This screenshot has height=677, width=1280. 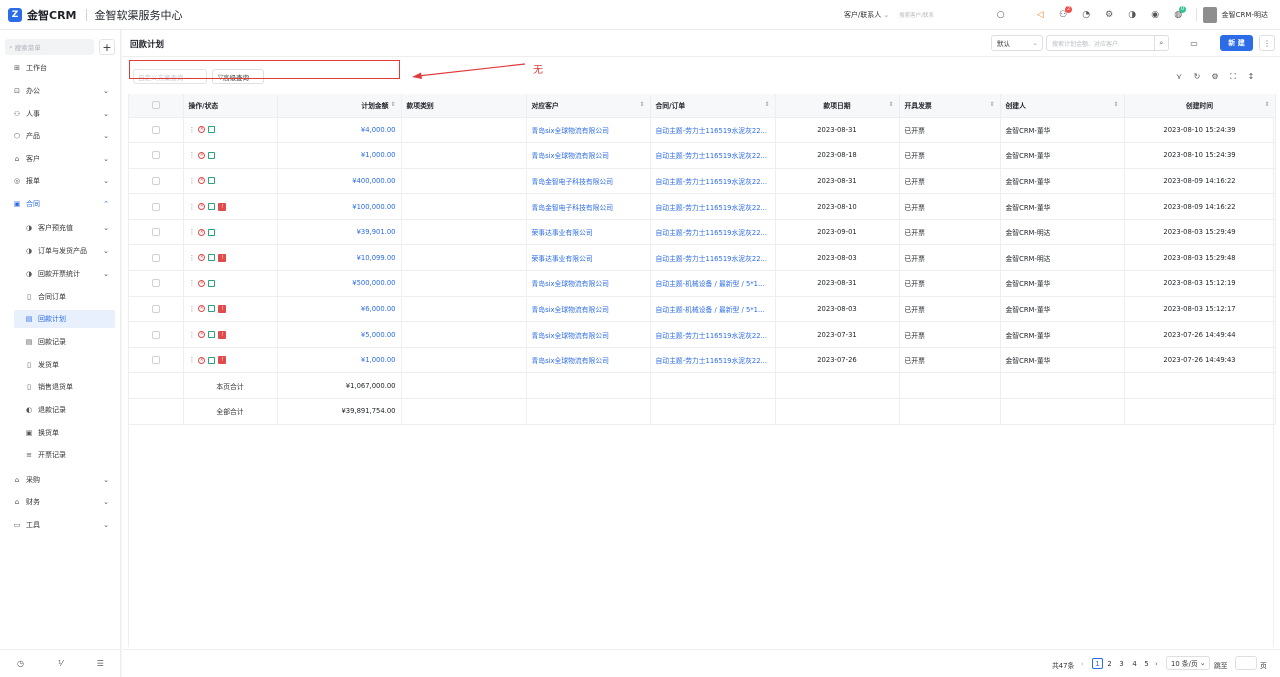 What do you see at coordinates (1121, 663) in the screenshot?
I see `page-number: 3` at bounding box center [1121, 663].